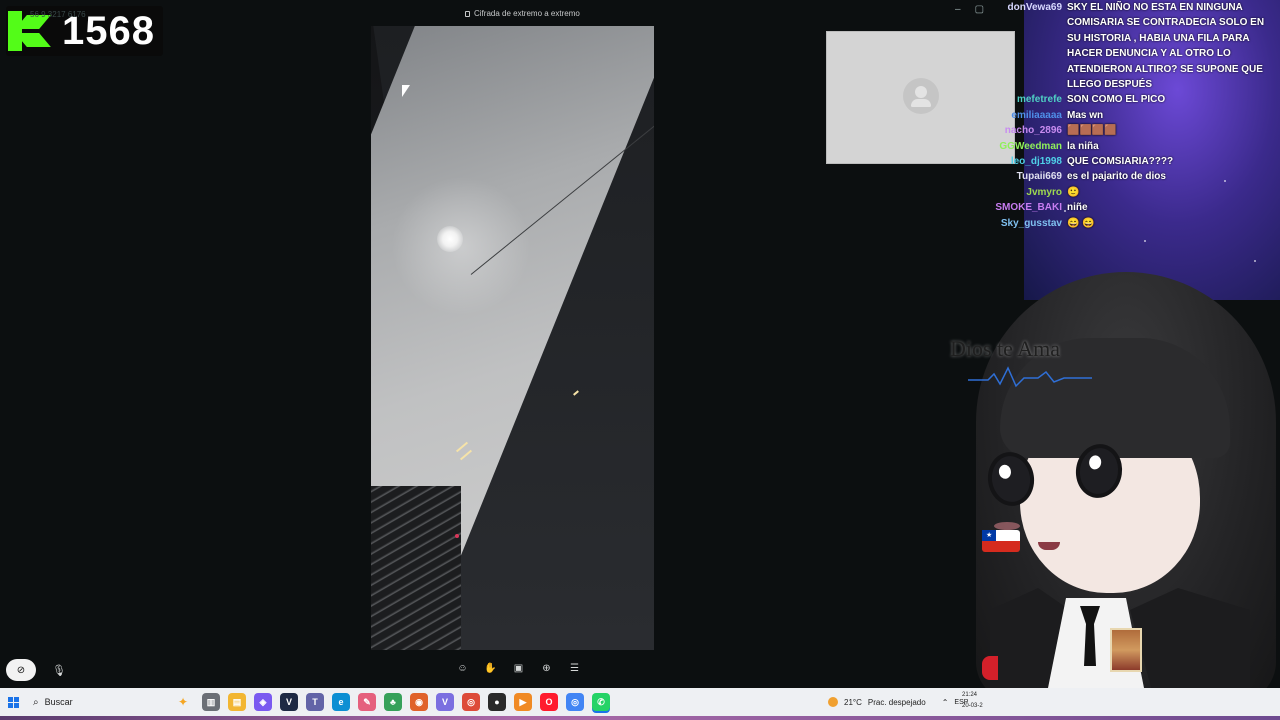  I want to click on media-app-icon: ▶, so click(523, 702).